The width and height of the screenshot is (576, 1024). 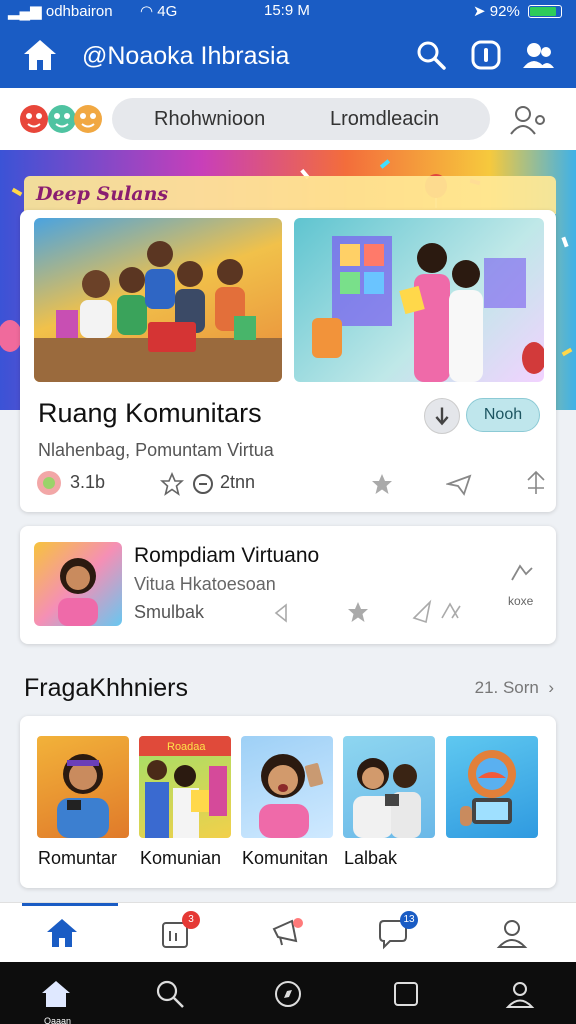 I want to click on segment-pill: Rhohwnioon Lromdleacin, so click(x=301, y=119).